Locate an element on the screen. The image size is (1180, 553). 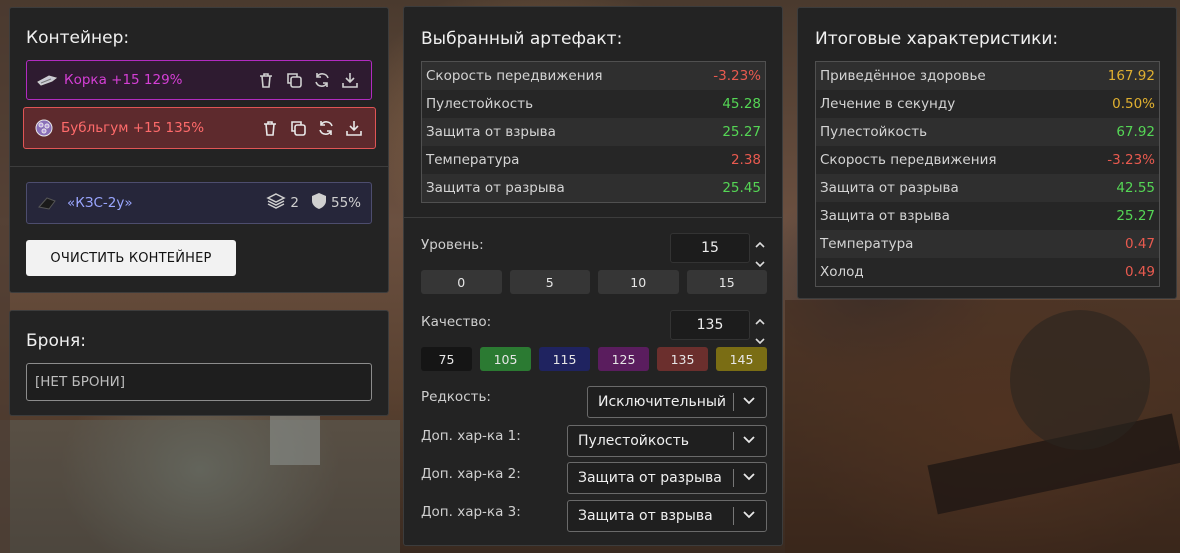
selected-divider is located at coordinates (593, 217).